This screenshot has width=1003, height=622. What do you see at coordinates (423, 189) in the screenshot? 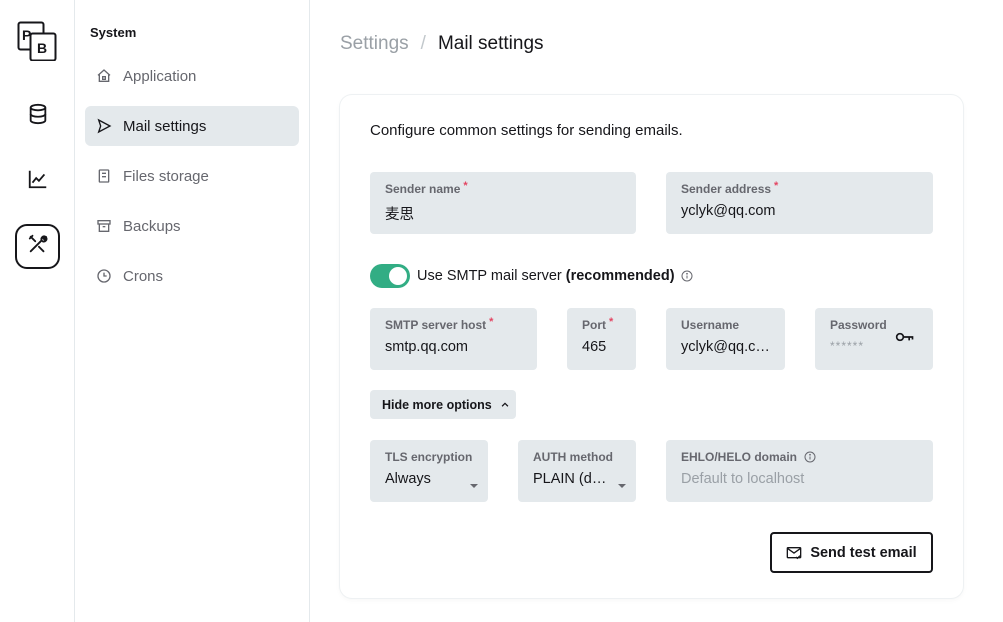
I see `sender-name-label-text: Sender name` at bounding box center [423, 189].